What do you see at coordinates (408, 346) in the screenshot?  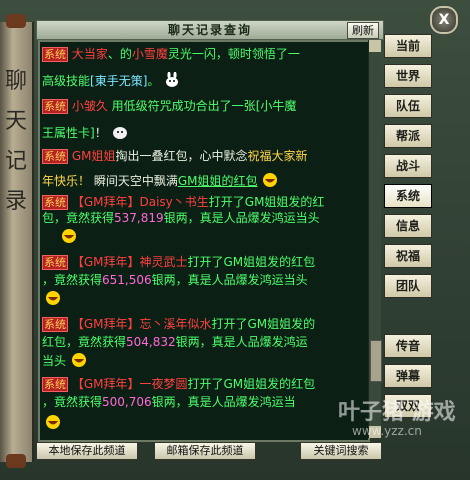 I see `tab-whisper: 传音` at bounding box center [408, 346].